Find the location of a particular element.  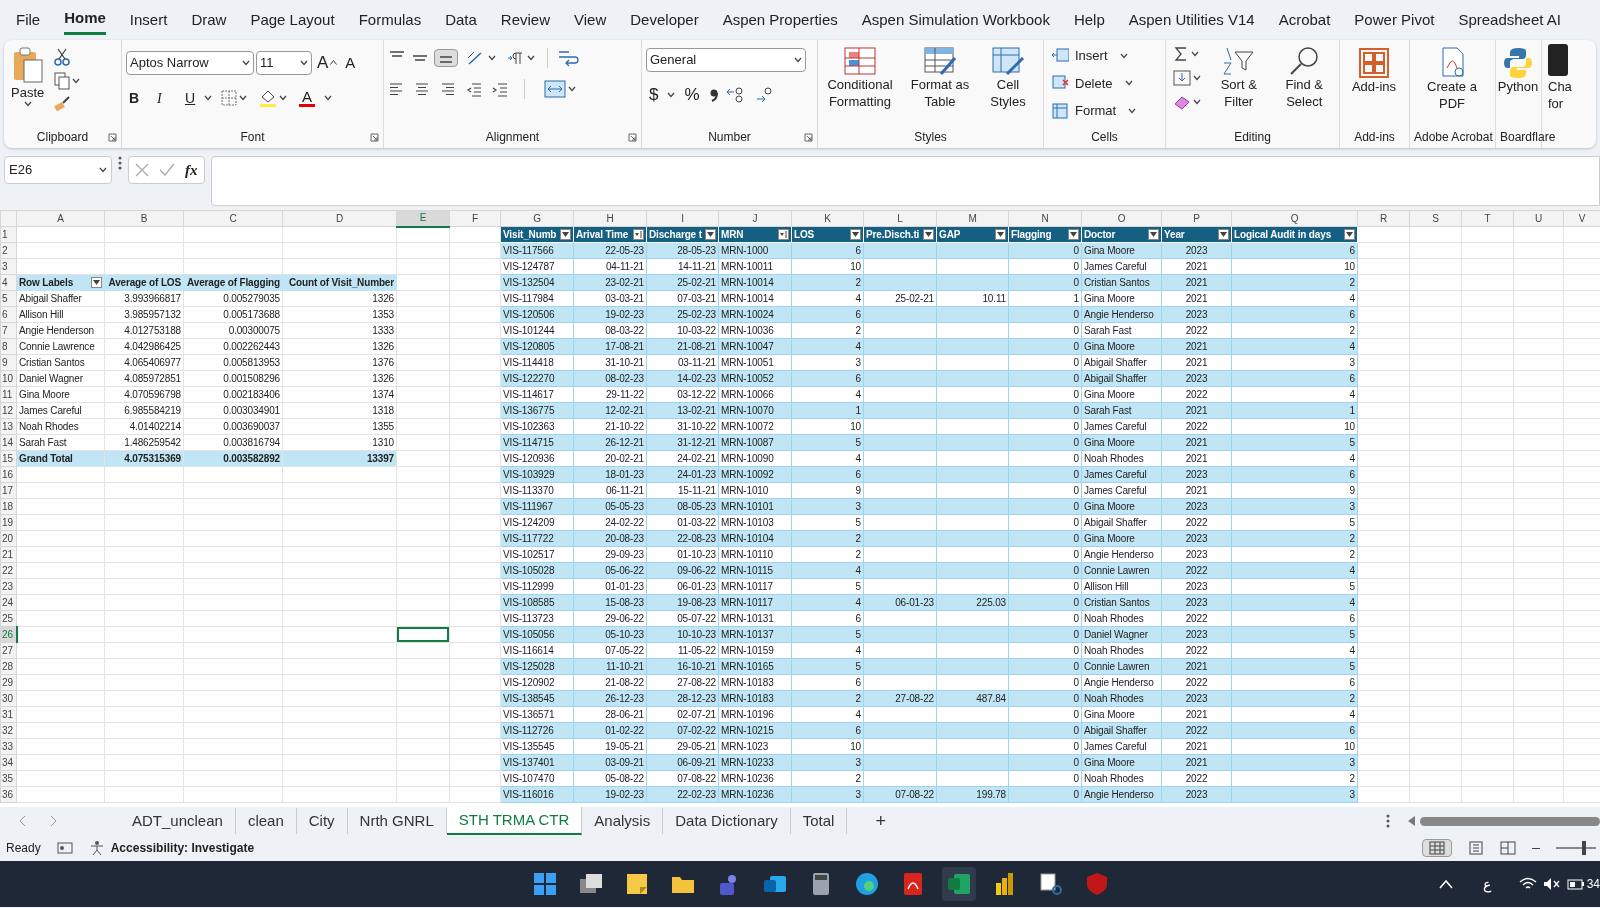

normal-view-button is located at coordinates (1437, 848).